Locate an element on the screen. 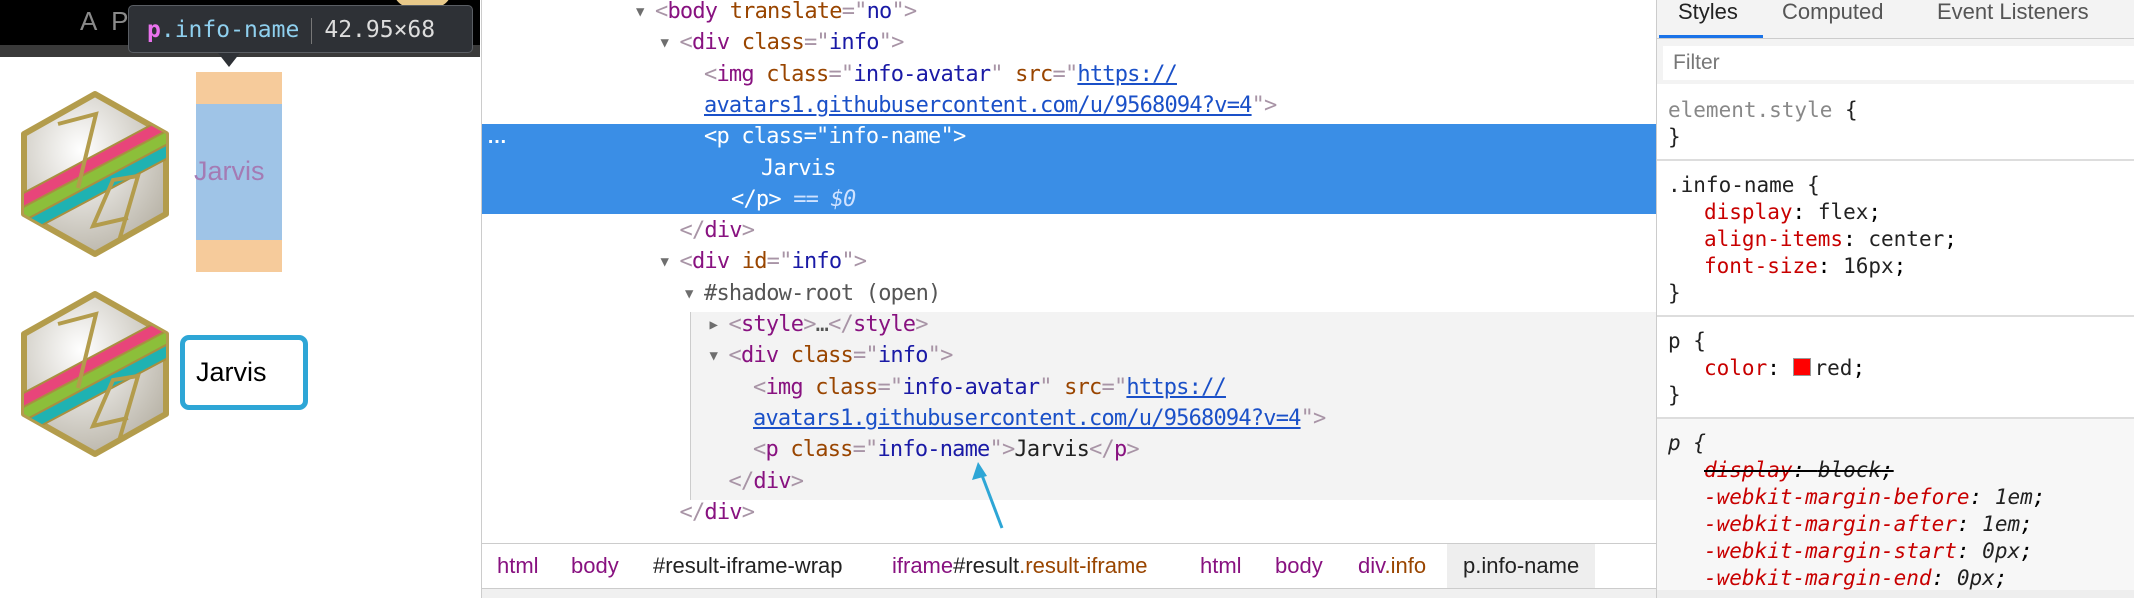 Image resolution: width=2134 pixels, height=598 pixels. property-value: flex is located at coordinates (1843, 212).